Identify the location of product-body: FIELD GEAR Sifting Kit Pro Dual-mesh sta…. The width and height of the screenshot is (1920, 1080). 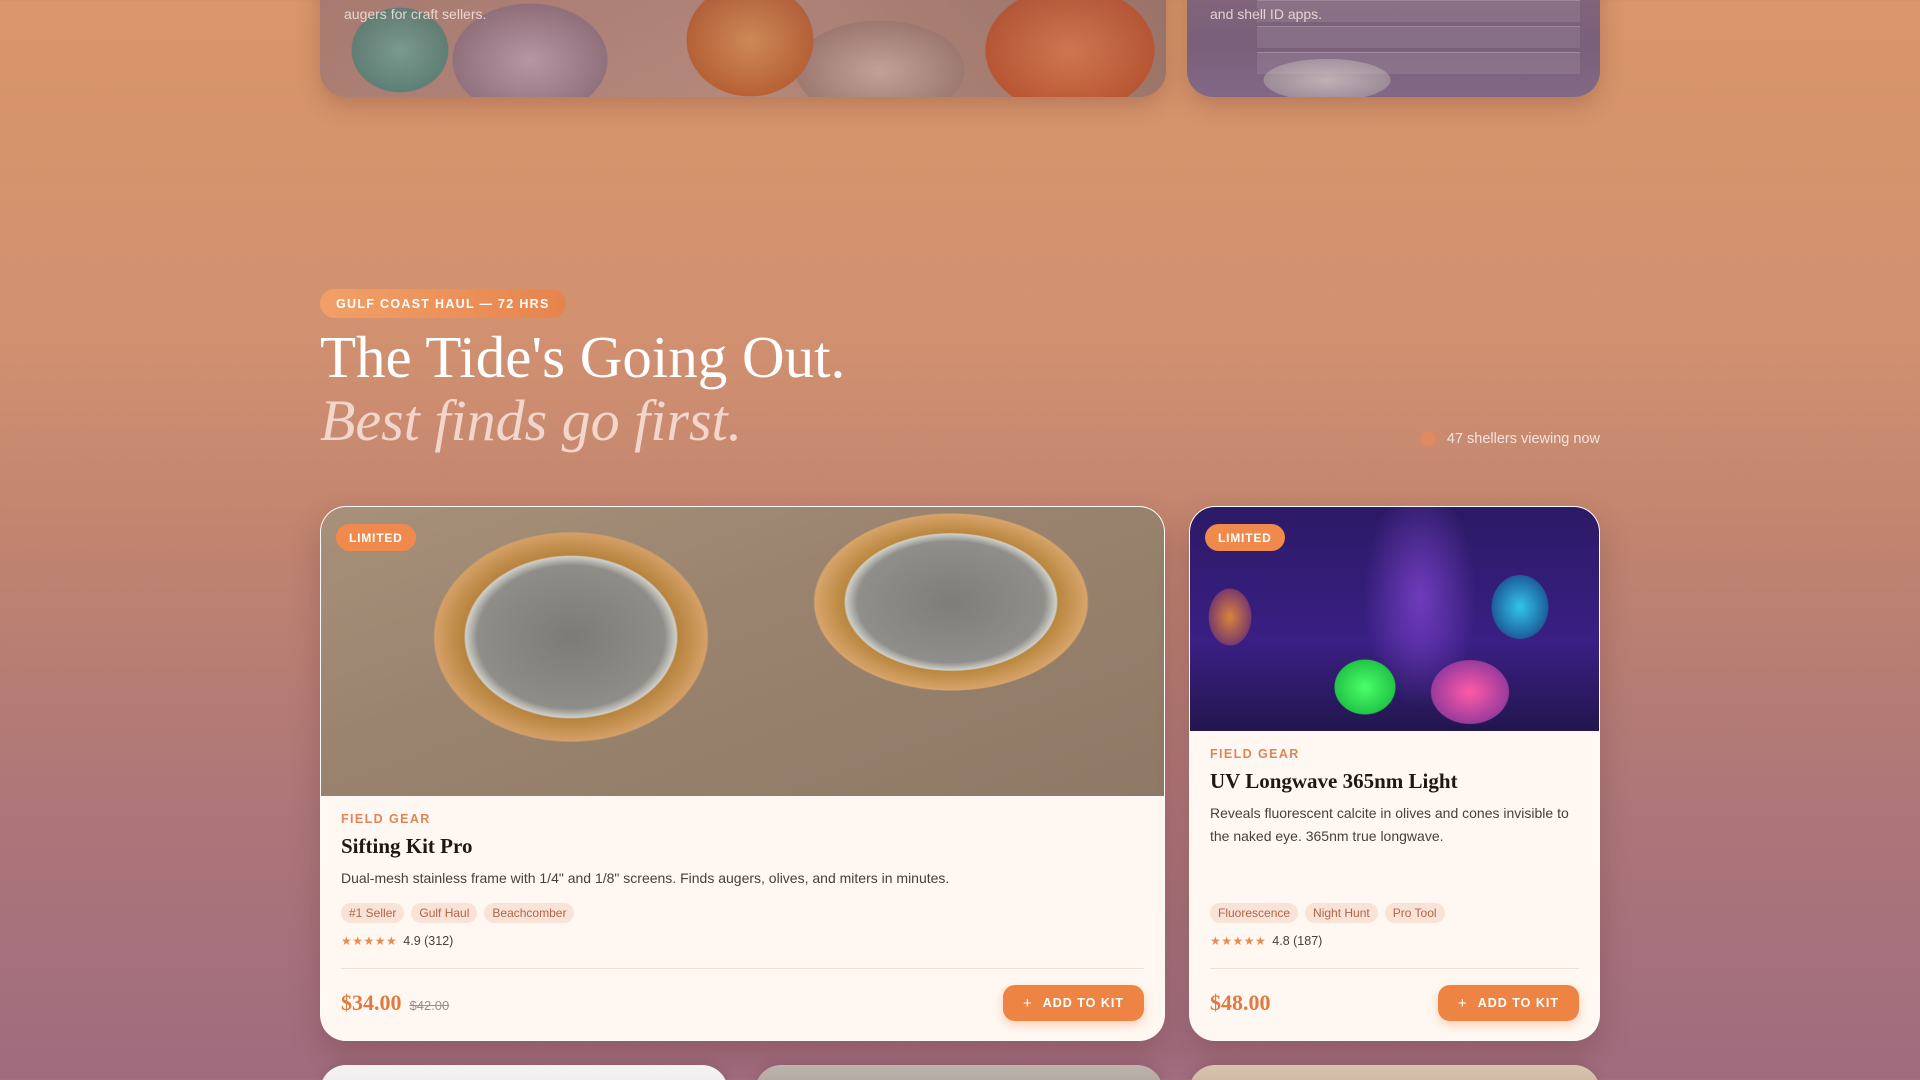
(742, 851).